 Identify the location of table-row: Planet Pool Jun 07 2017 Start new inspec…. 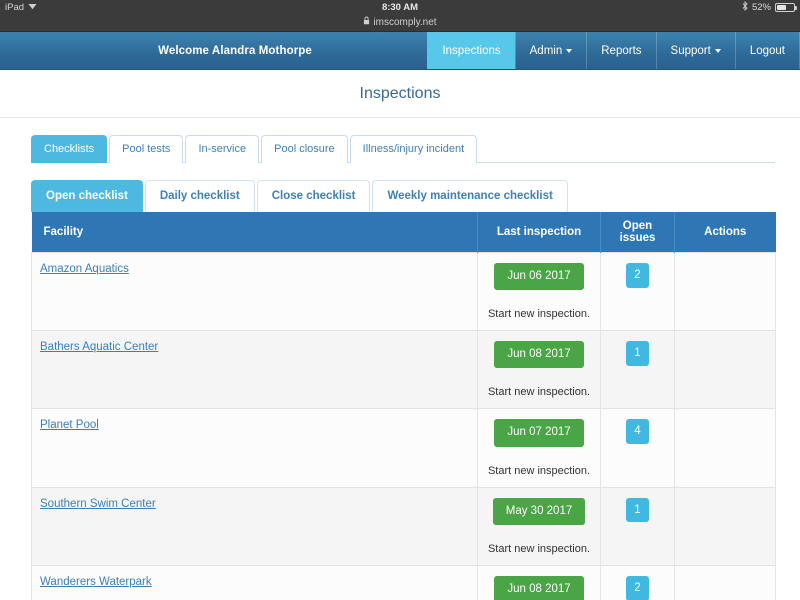
(403, 448).